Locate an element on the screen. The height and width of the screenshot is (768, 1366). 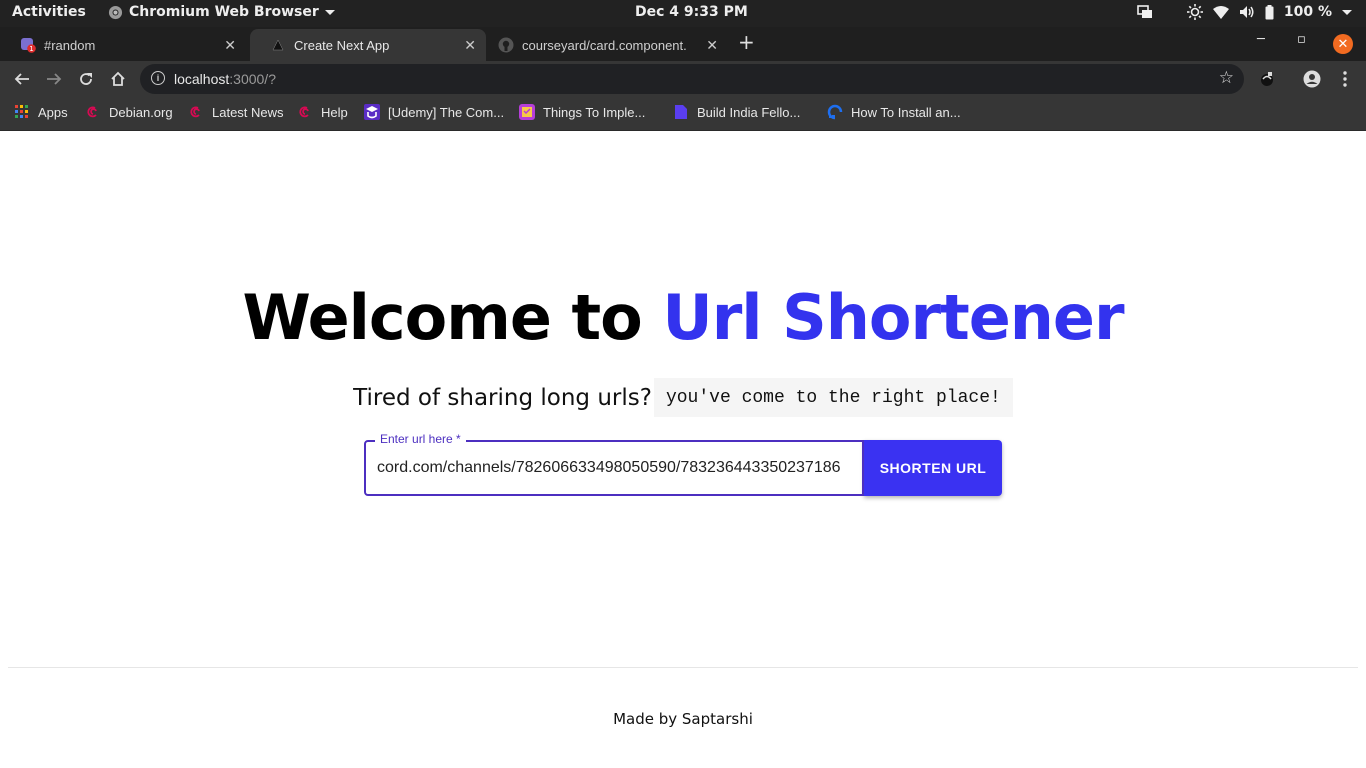
bookmark-label: Latest News is located at coordinates (248, 112).